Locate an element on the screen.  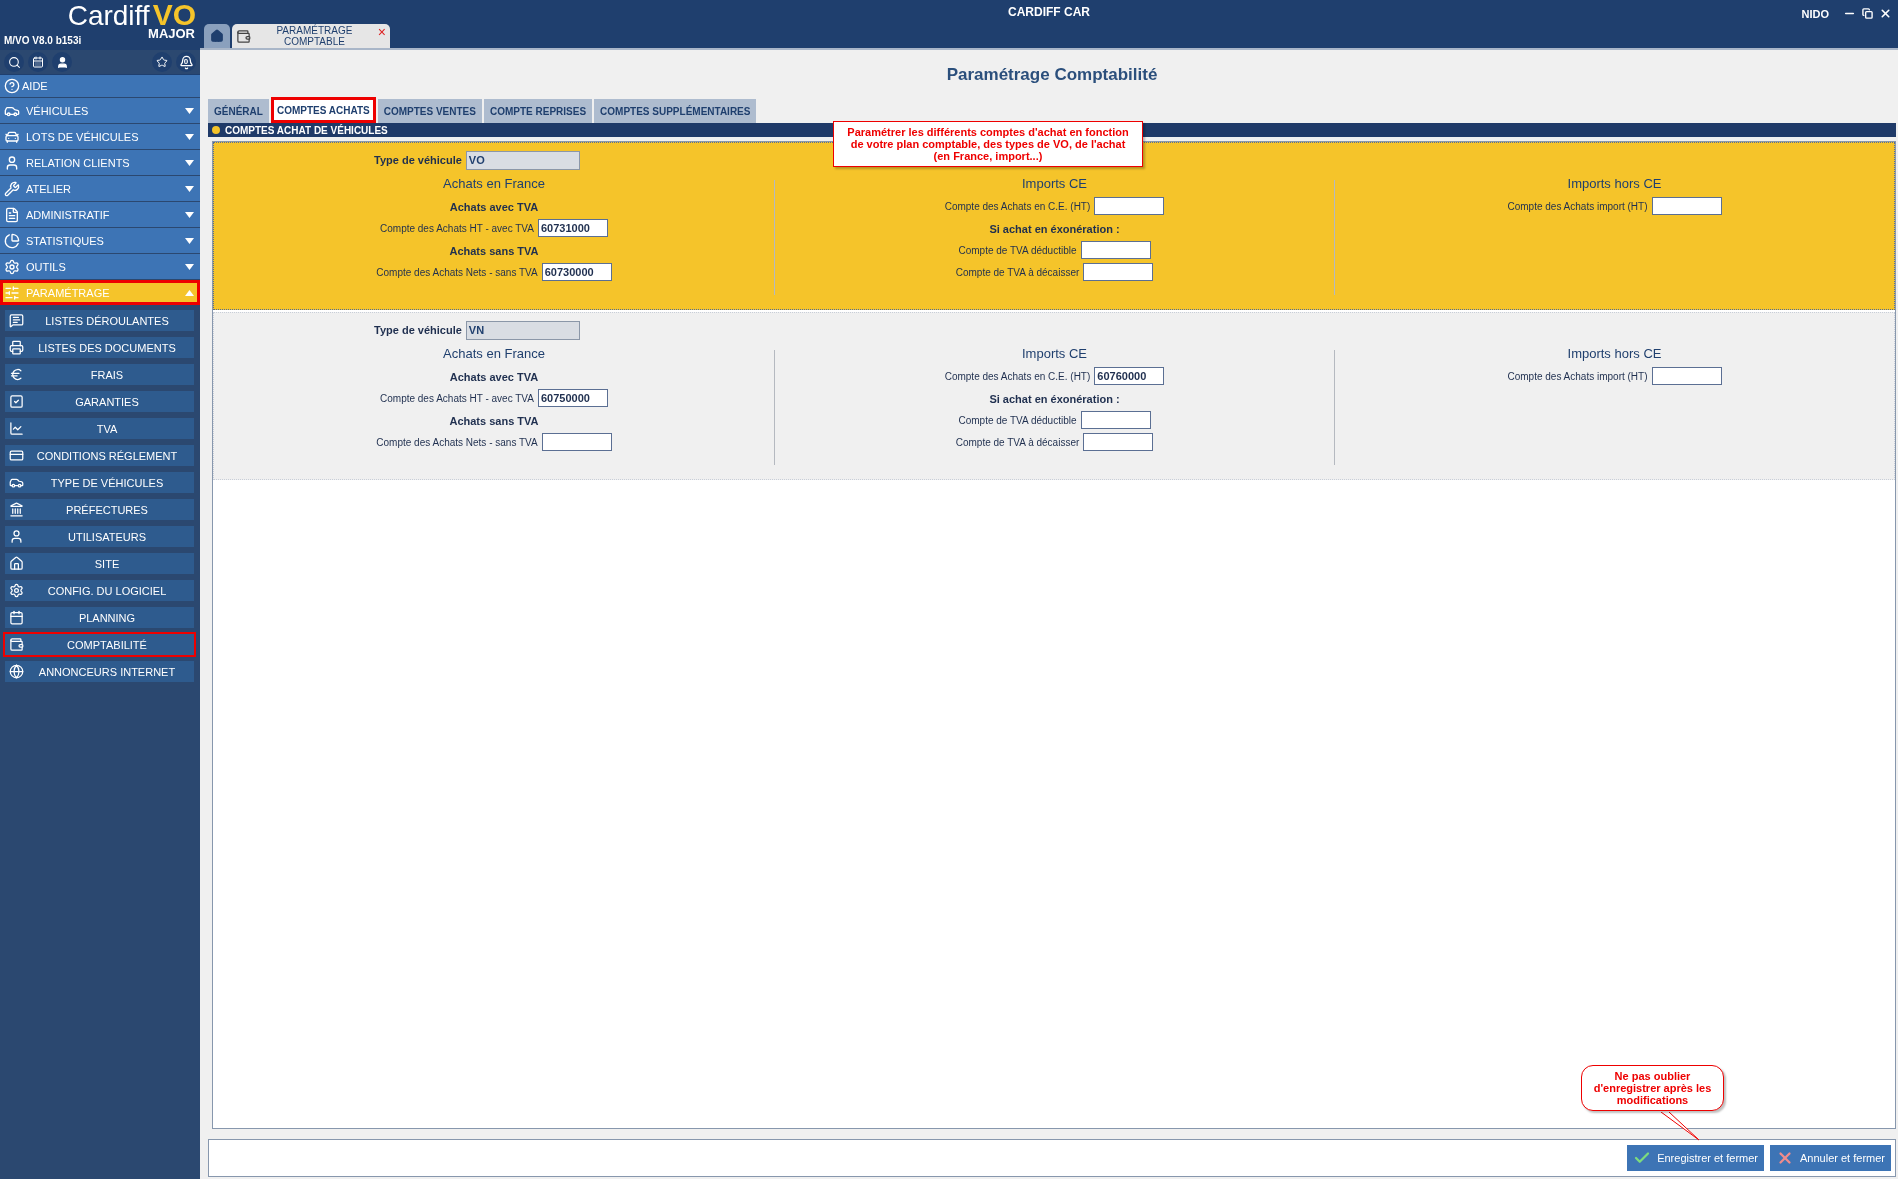
close-tab-icon: × is located at coordinates (381, 32).